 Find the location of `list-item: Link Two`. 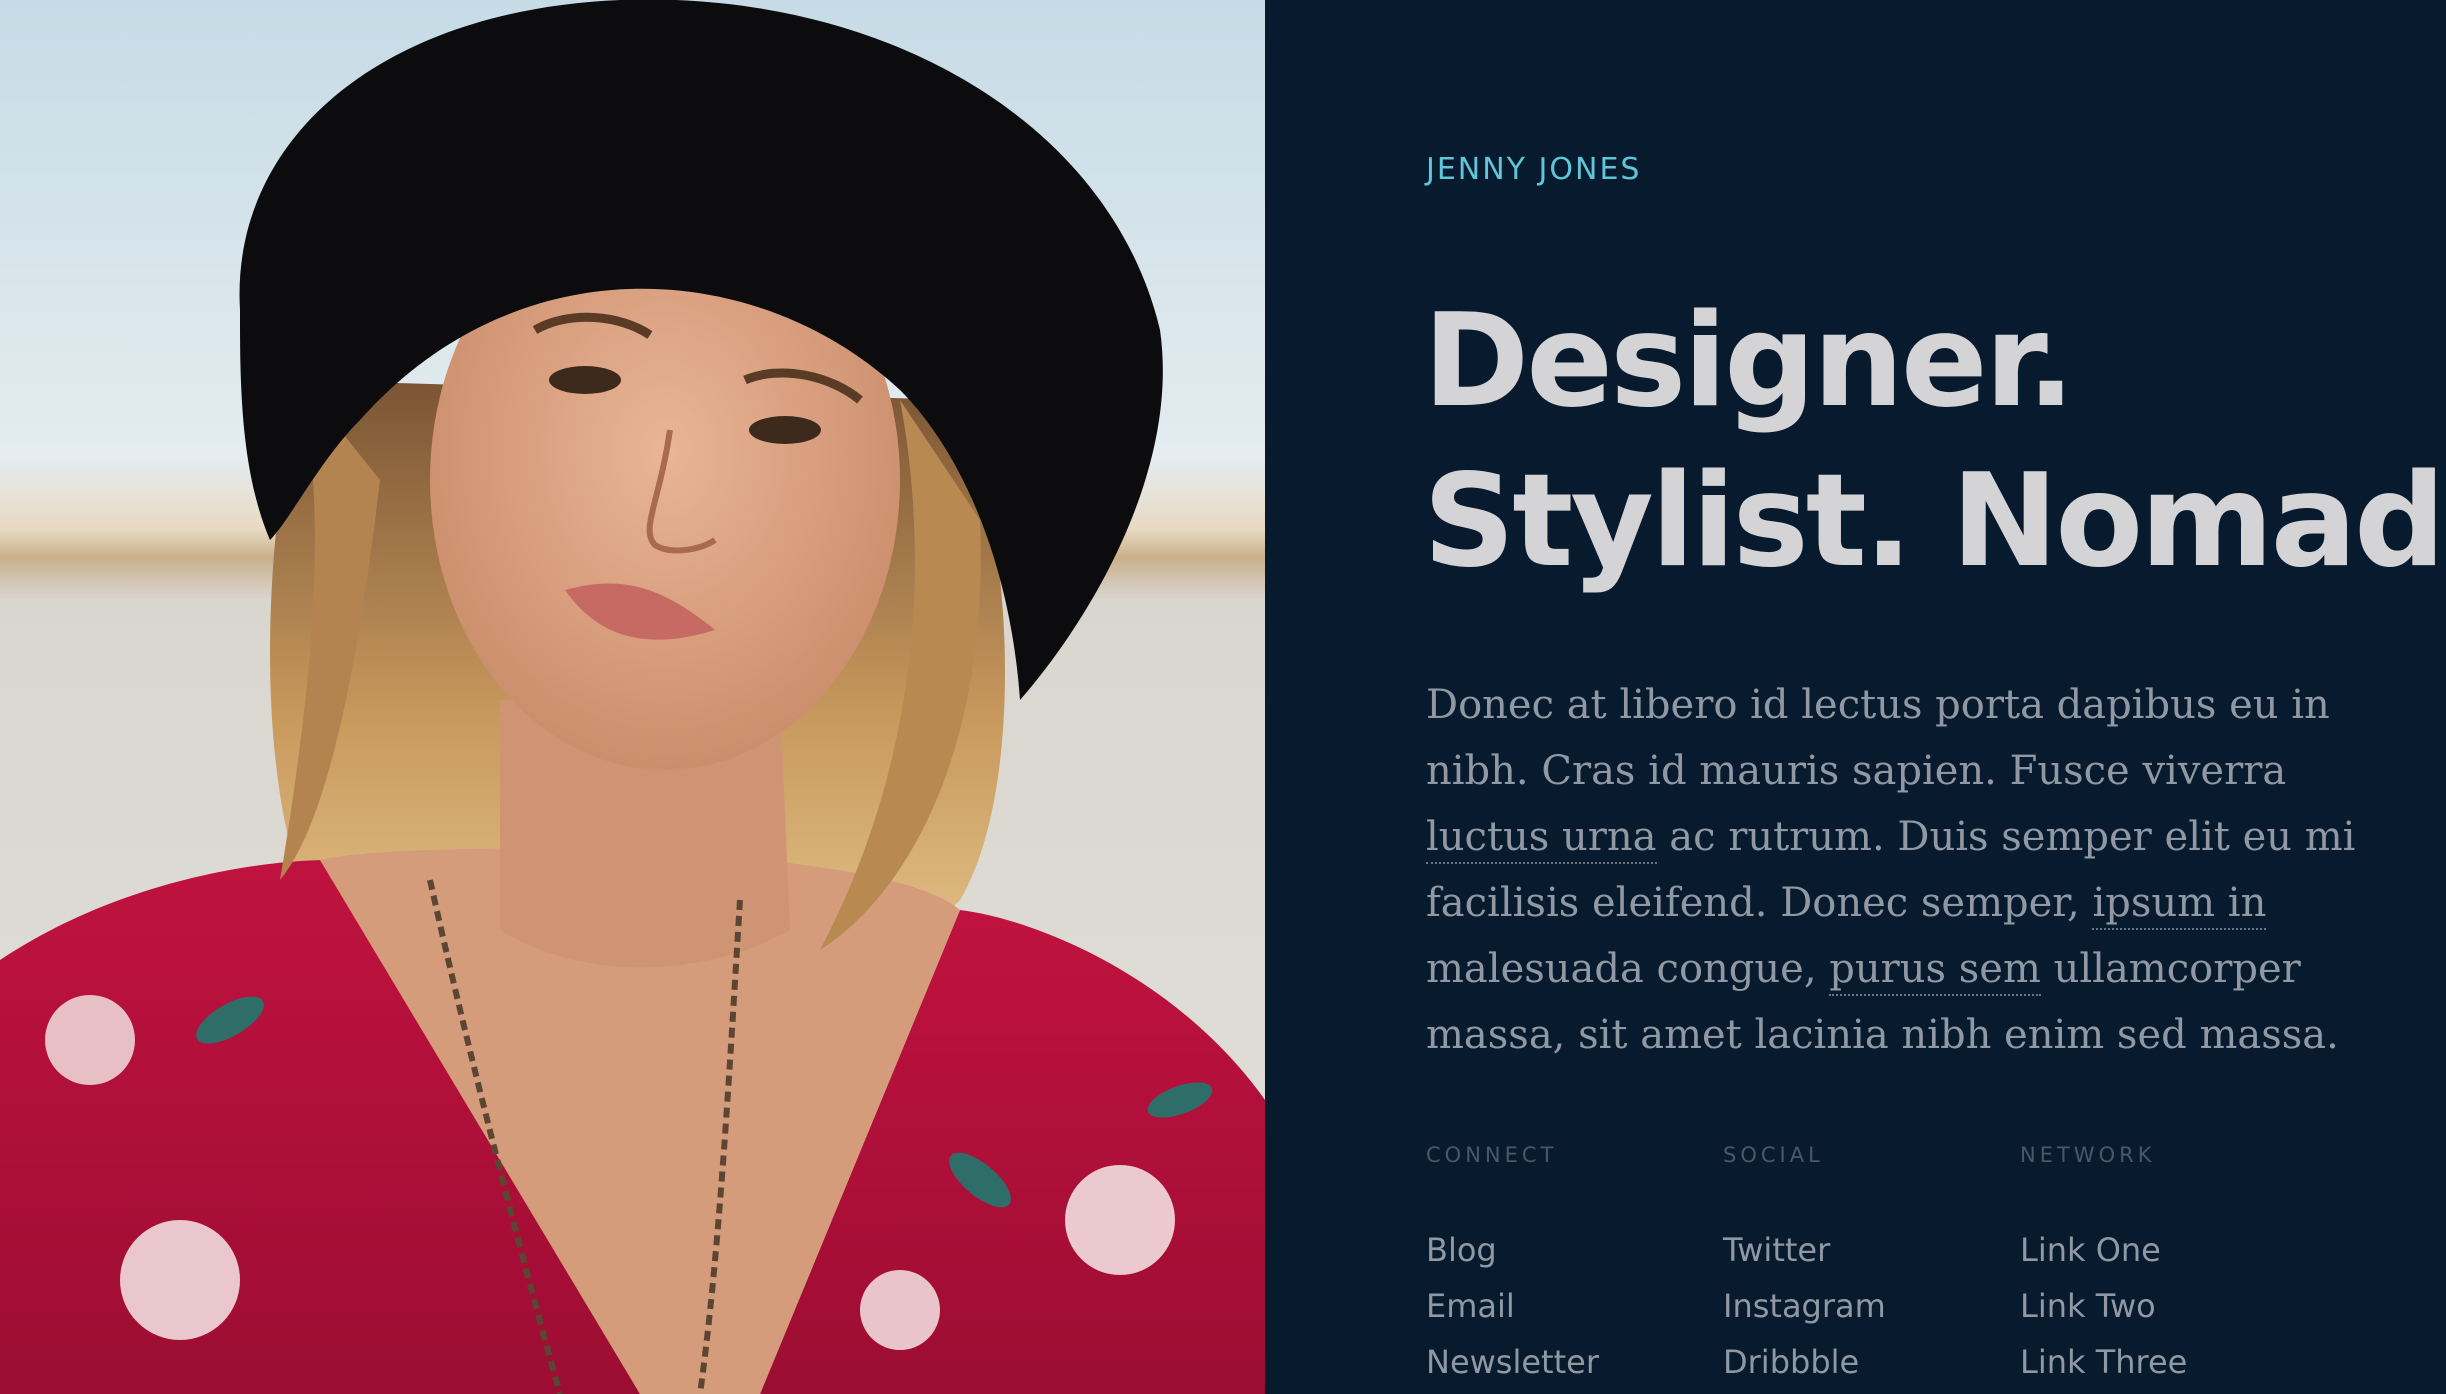

list-item: Link Two is located at coordinates (2168, 1306).